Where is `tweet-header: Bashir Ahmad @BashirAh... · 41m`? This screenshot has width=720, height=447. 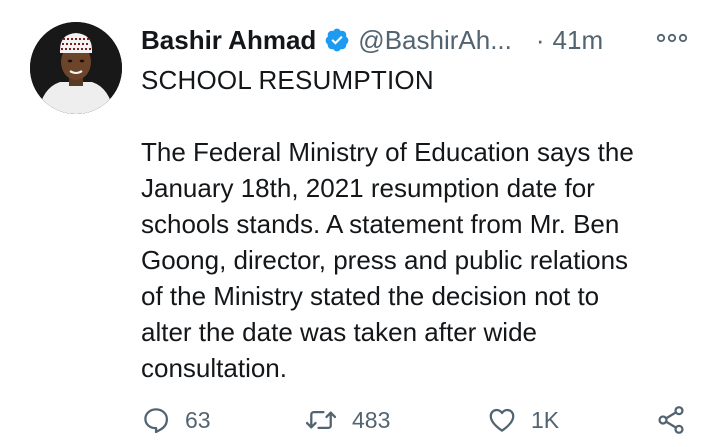 tweet-header: Bashir Ahmad @BashirAh... · 41m is located at coordinates (372, 40).